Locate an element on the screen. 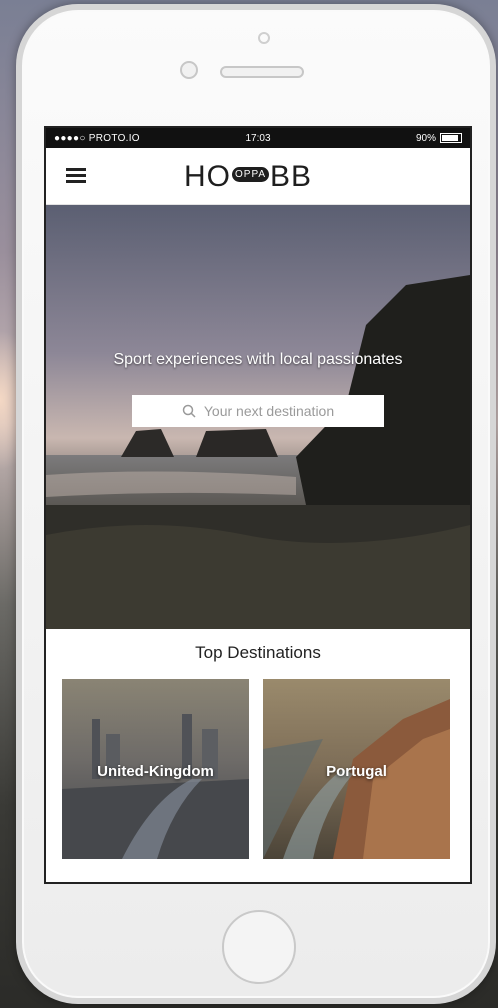 Image resolution: width=498 pixels, height=1008 pixels. clock: 17:03 is located at coordinates (258, 138).